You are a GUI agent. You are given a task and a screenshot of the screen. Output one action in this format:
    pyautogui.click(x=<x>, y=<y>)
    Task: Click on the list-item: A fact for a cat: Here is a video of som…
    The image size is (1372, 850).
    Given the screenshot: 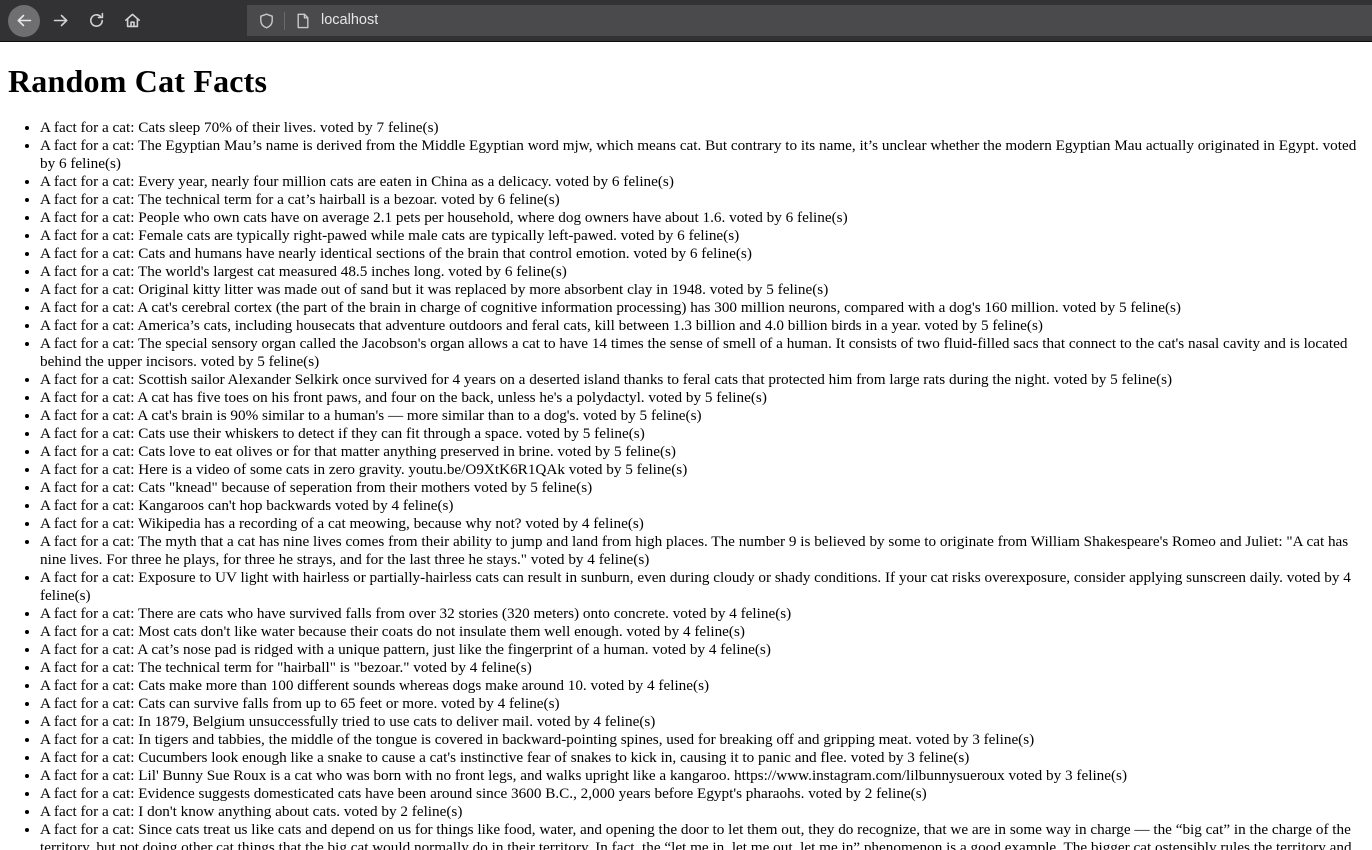 What is the action you would take?
    pyautogui.click(x=706, y=470)
    